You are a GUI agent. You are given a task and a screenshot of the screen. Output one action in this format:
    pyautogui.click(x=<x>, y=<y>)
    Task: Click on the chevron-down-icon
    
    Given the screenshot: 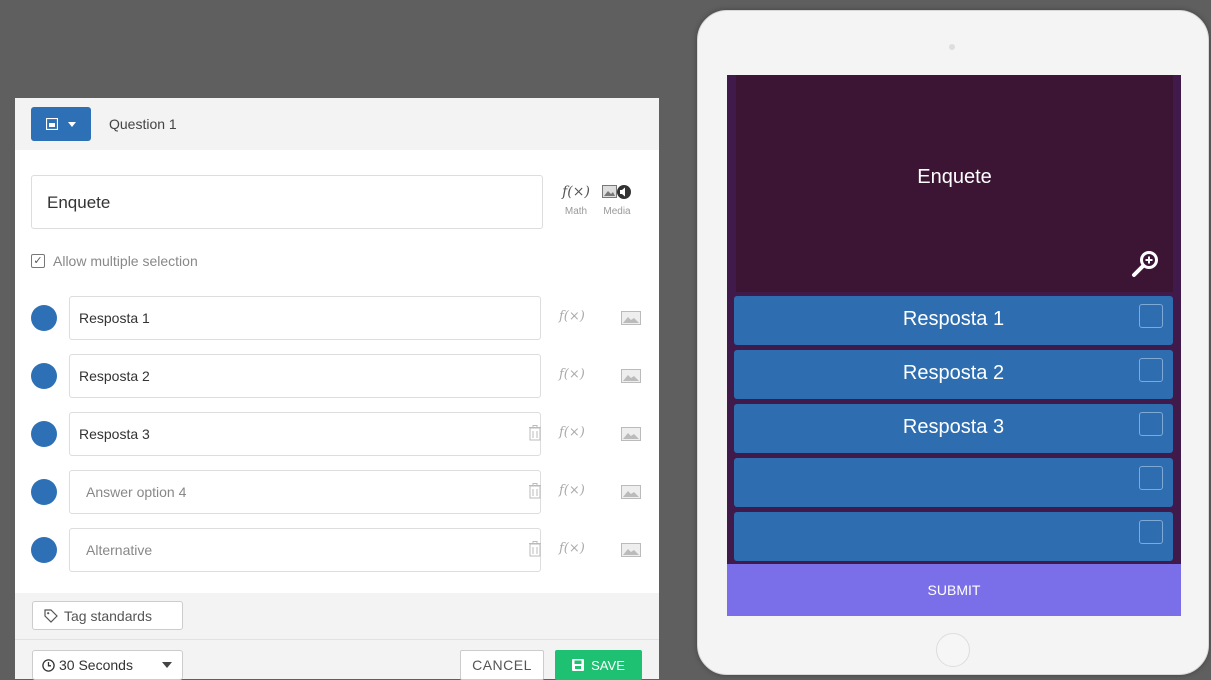 What is the action you would take?
    pyautogui.click(x=167, y=665)
    